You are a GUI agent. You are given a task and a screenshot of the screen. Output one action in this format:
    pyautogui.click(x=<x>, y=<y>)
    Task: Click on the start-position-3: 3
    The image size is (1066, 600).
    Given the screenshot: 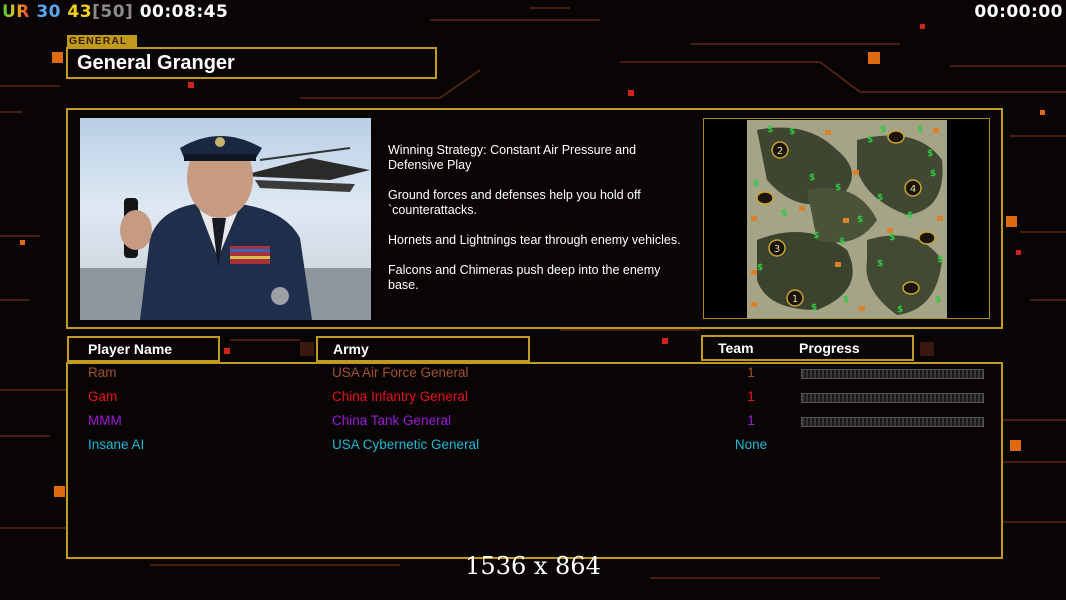 What is the action you would take?
    pyautogui.click(x=777, y=249)
    